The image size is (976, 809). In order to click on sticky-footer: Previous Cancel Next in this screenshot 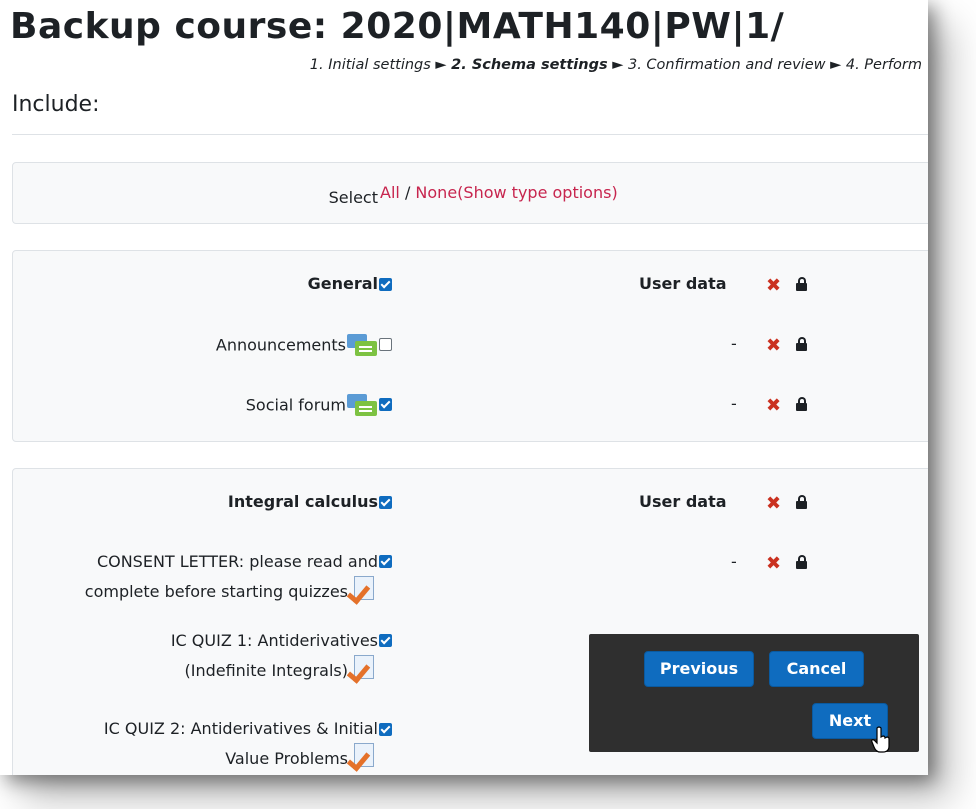, I will do `click(754, 693)`.